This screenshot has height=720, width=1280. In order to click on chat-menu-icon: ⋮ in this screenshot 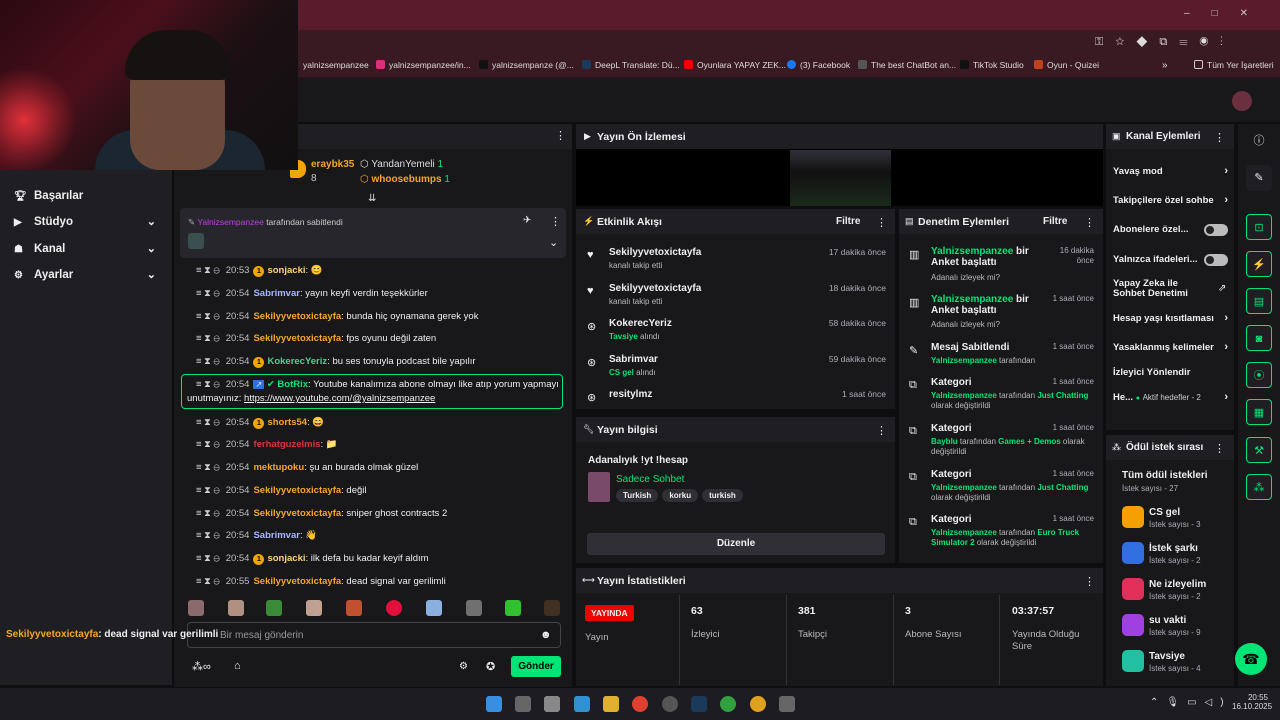, I will do `click(560, 135)`.